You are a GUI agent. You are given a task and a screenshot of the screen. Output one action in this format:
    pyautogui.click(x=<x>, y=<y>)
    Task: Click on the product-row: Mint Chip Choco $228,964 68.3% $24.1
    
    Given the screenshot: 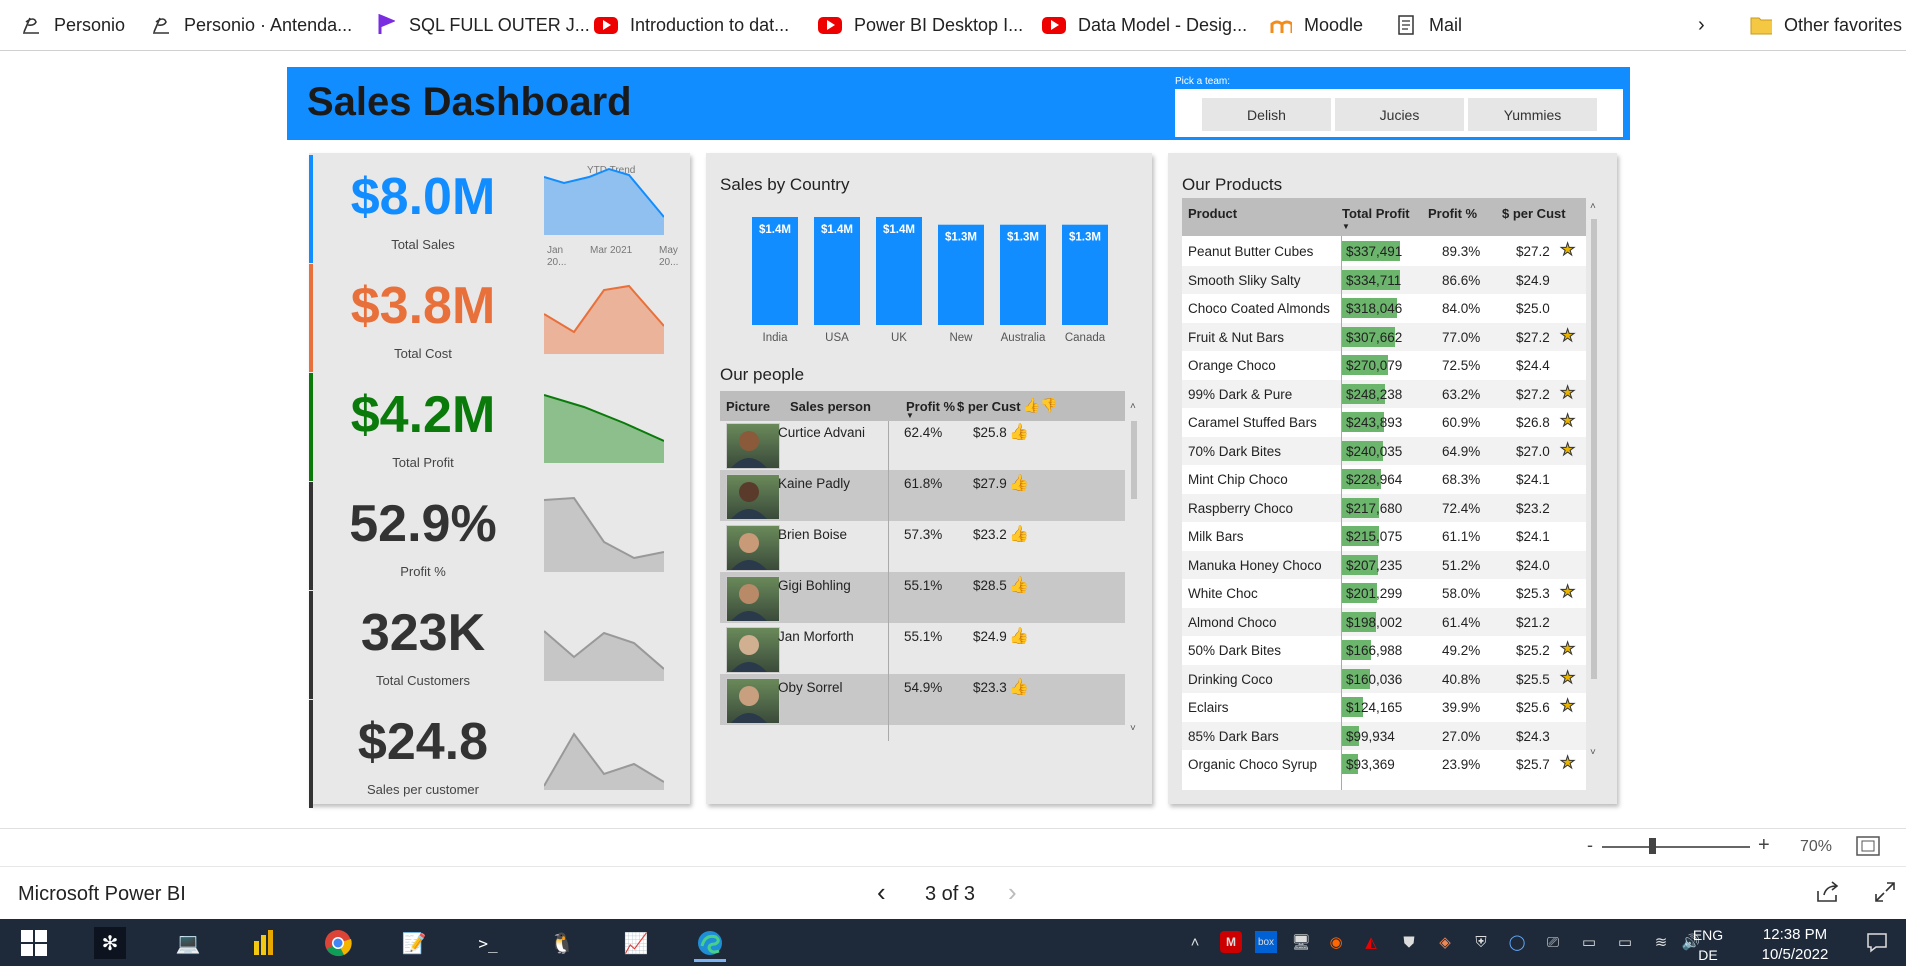 What is the action you would take?
    pyautogui.click(x=1384, y=479)
    